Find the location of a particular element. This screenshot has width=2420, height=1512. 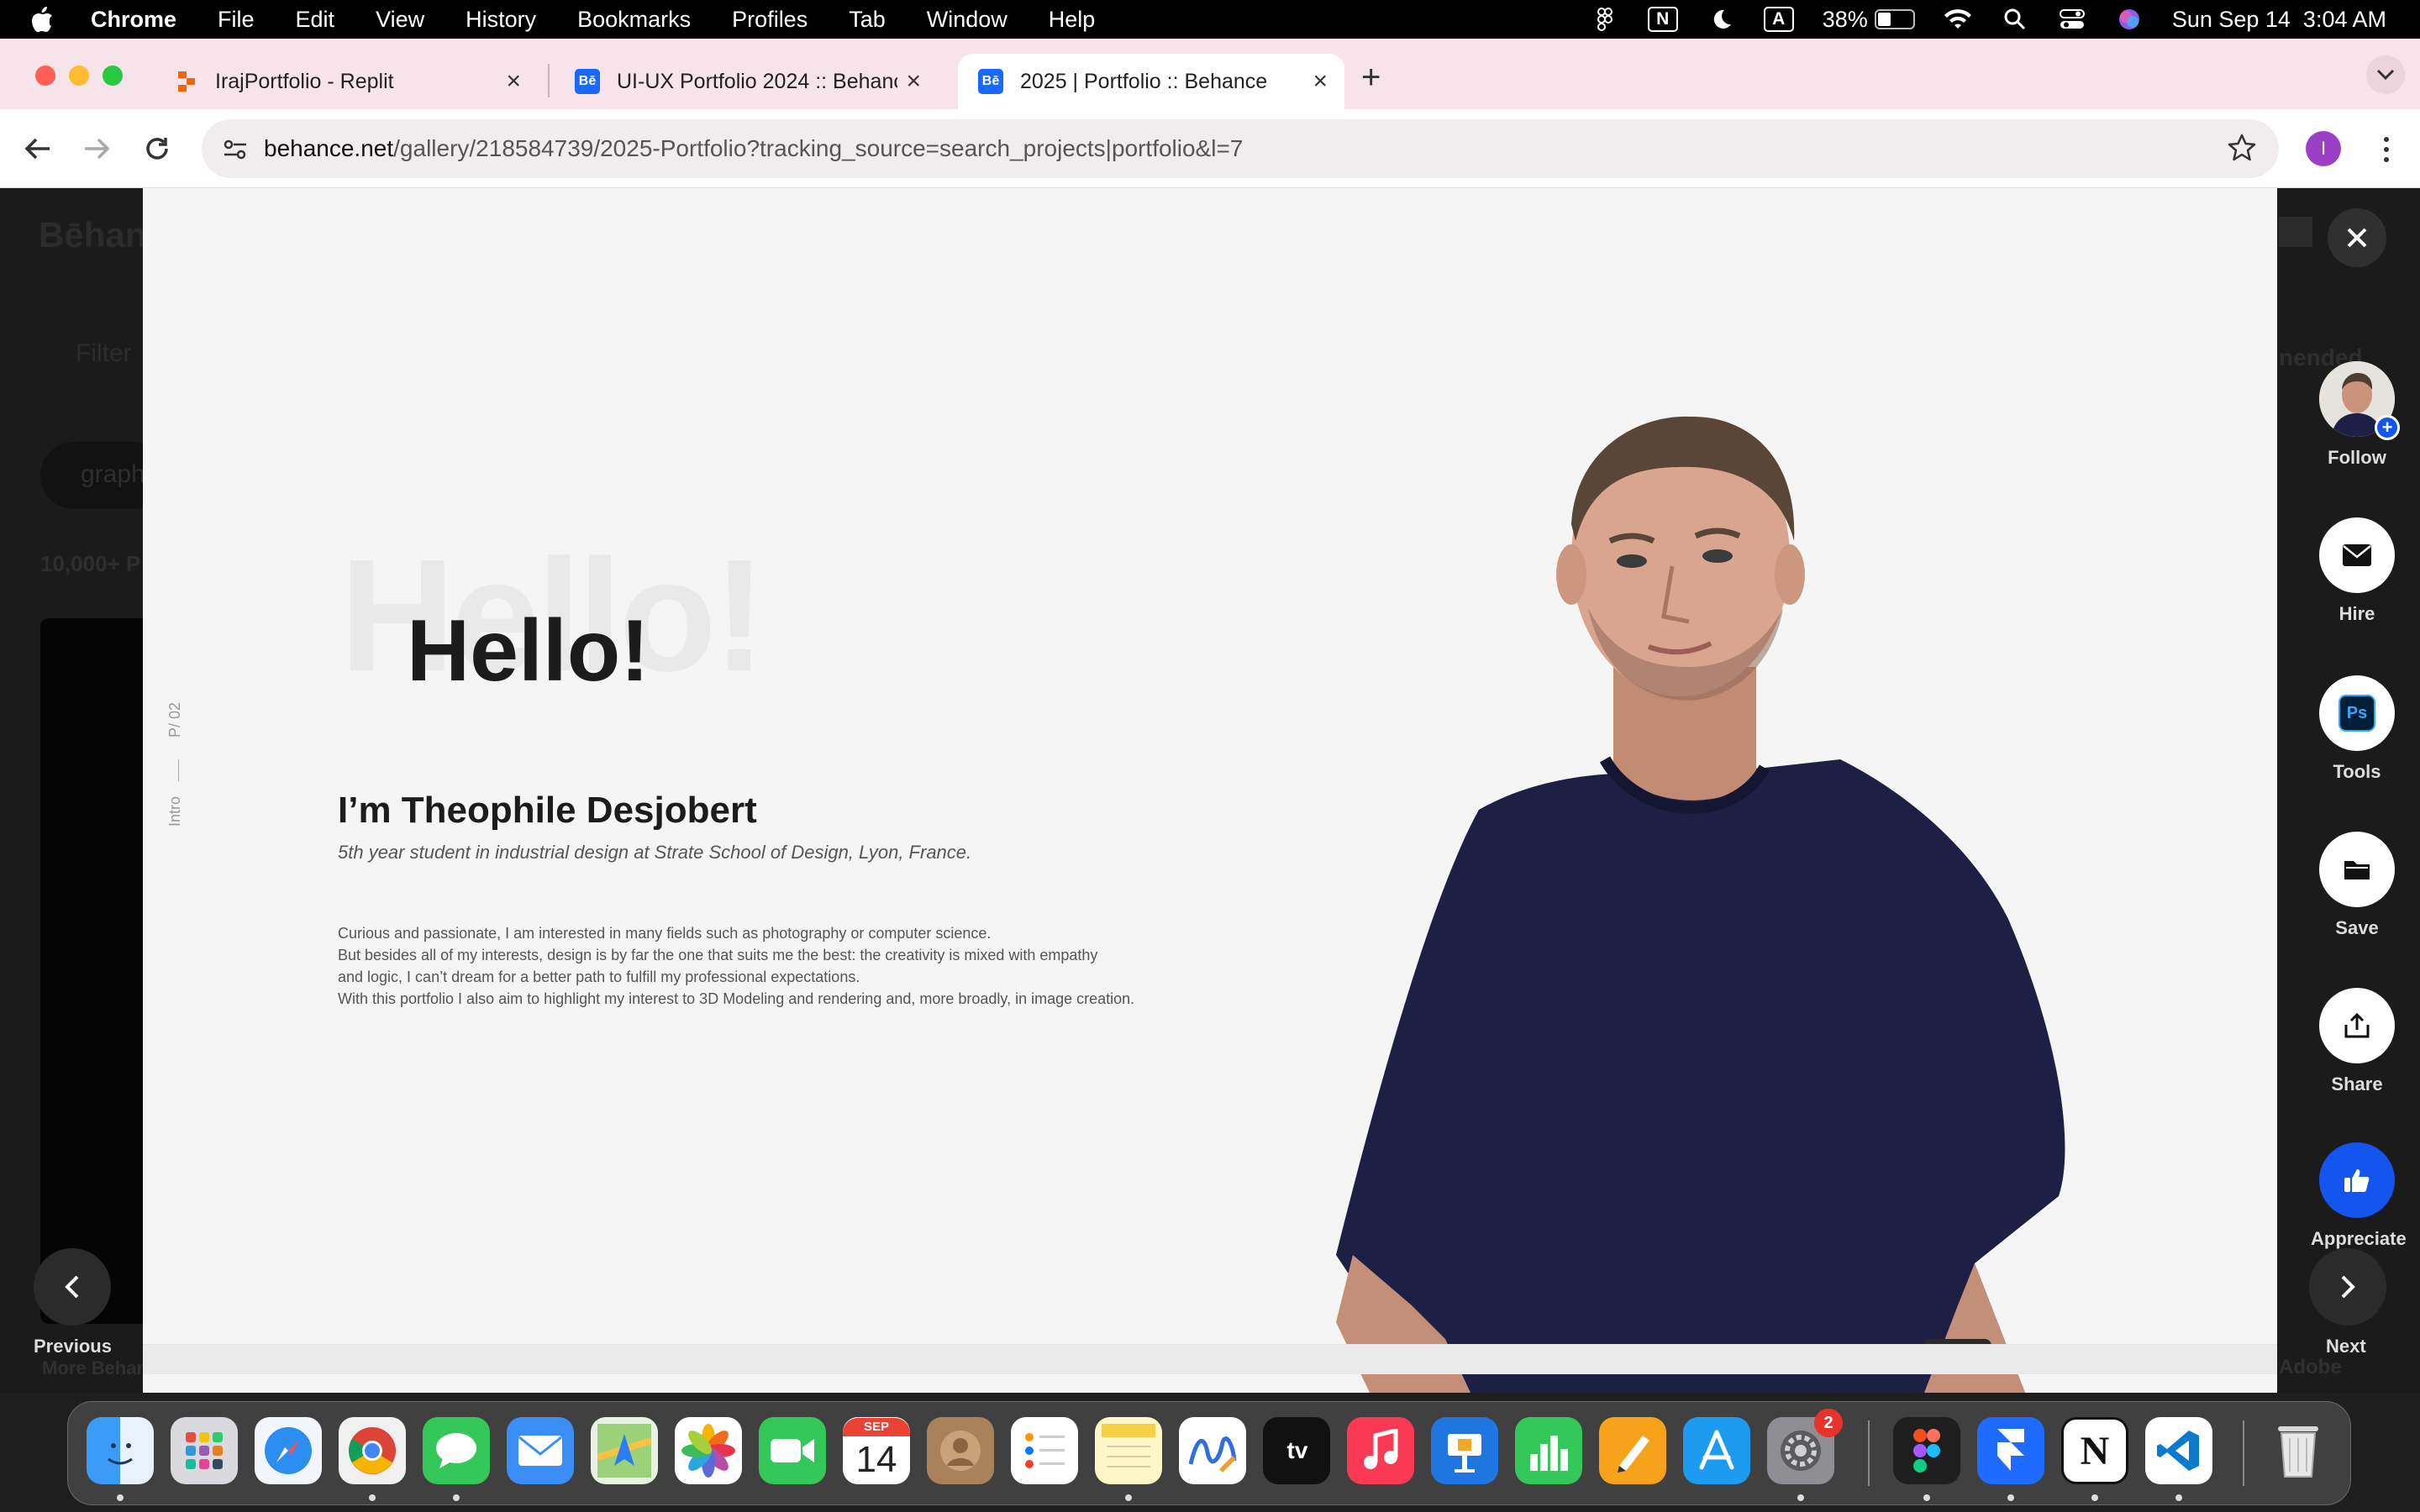

siri-icon is located at coordinates (2129, 19).